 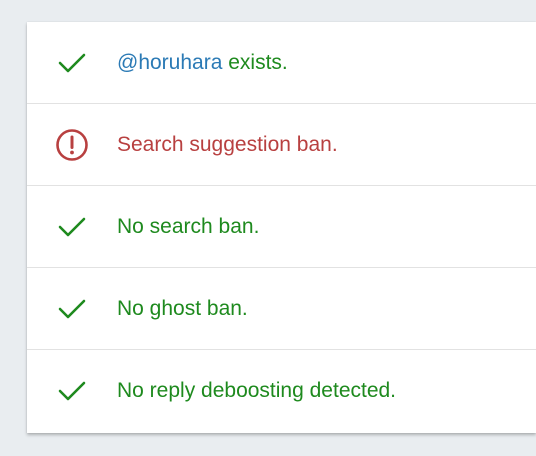 What do you see at coordinates (255, 62) in the screenshot?
I see `exists-label: exists.` at bounding box center [255, 62].